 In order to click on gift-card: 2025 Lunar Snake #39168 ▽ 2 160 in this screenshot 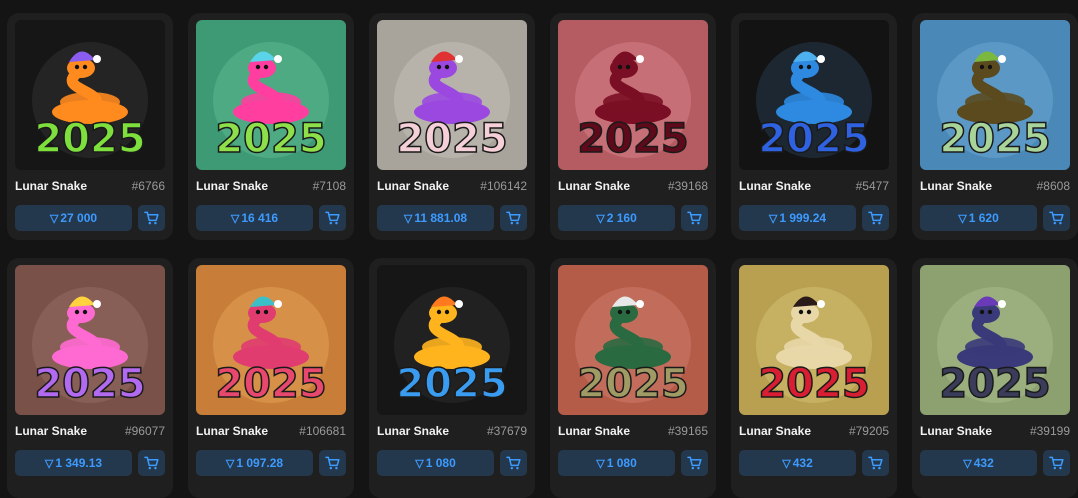, I will do `click(633, 126)`.